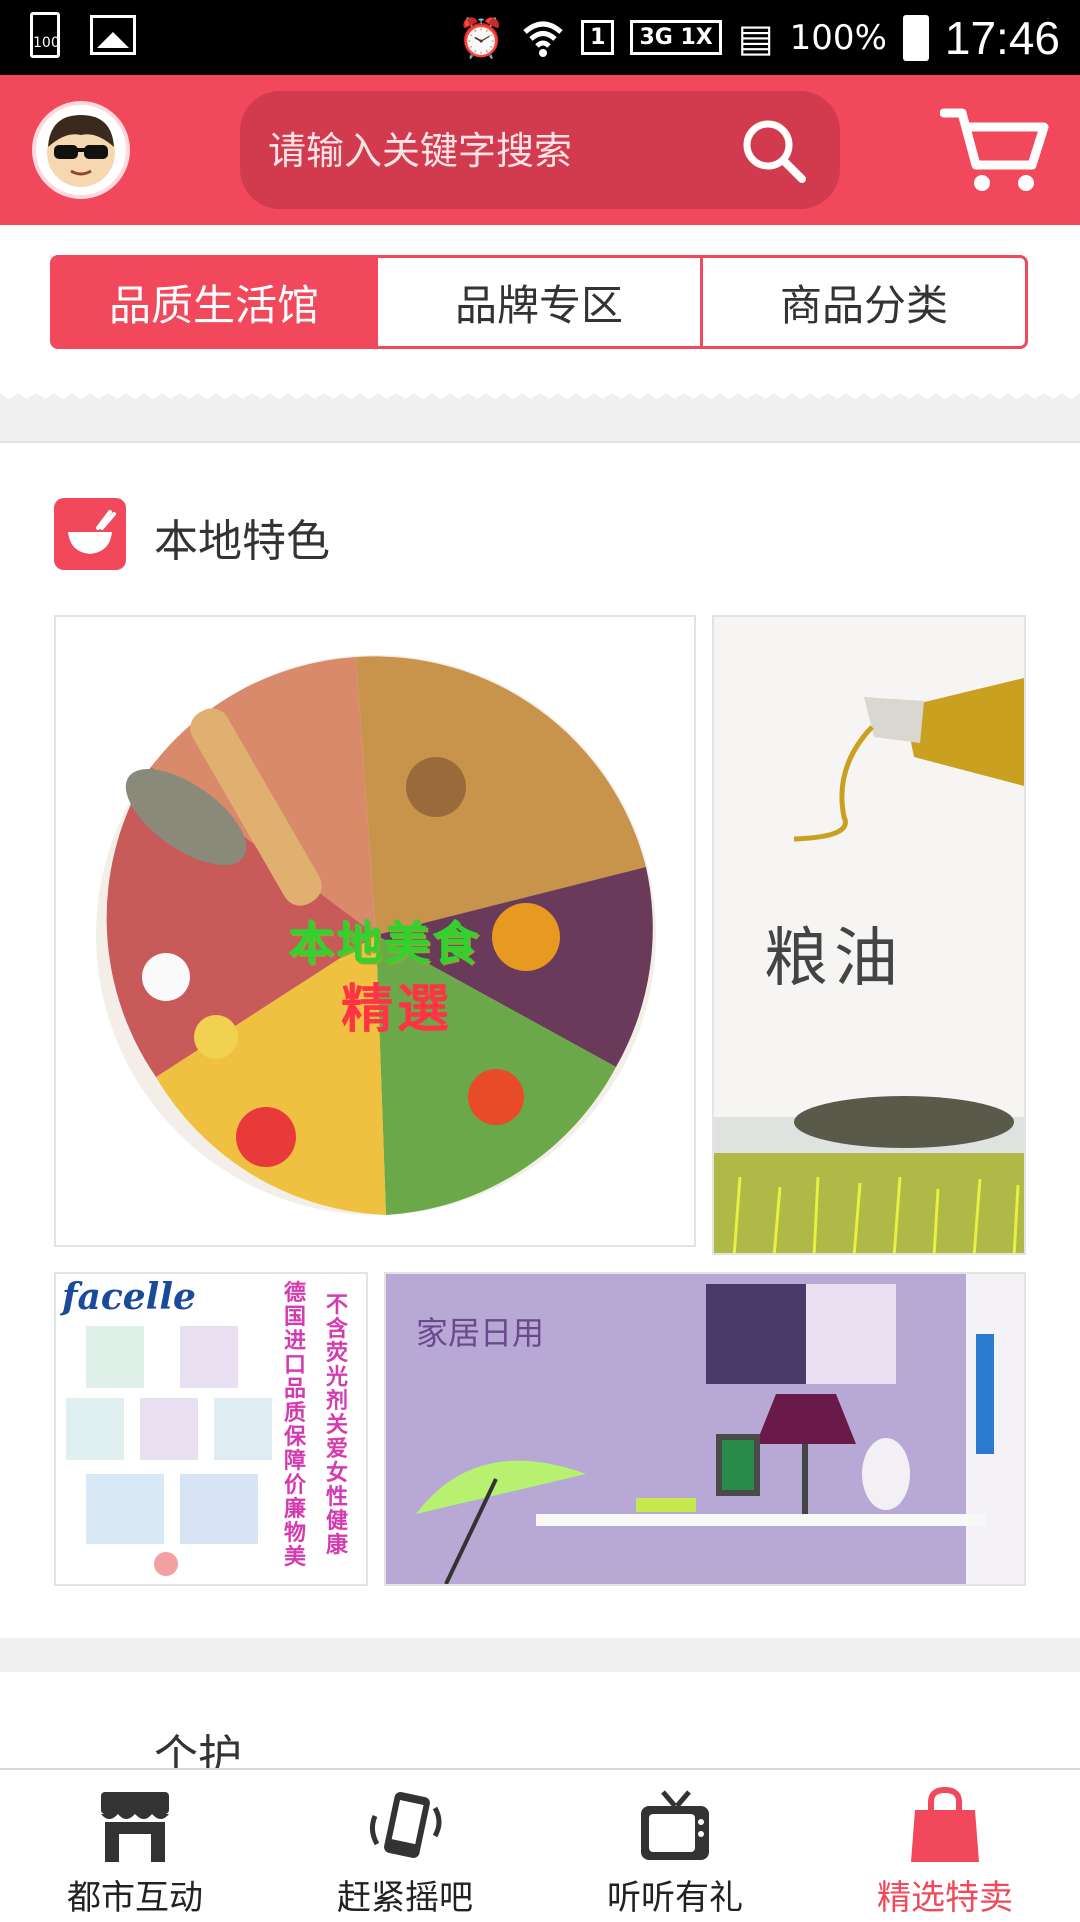 The width and height of the screenshot is (1080, 1922). What do you see at coordinates (90, 534) in the screenshot?
I see `bowl-icon` at bounding box center [90, 534].